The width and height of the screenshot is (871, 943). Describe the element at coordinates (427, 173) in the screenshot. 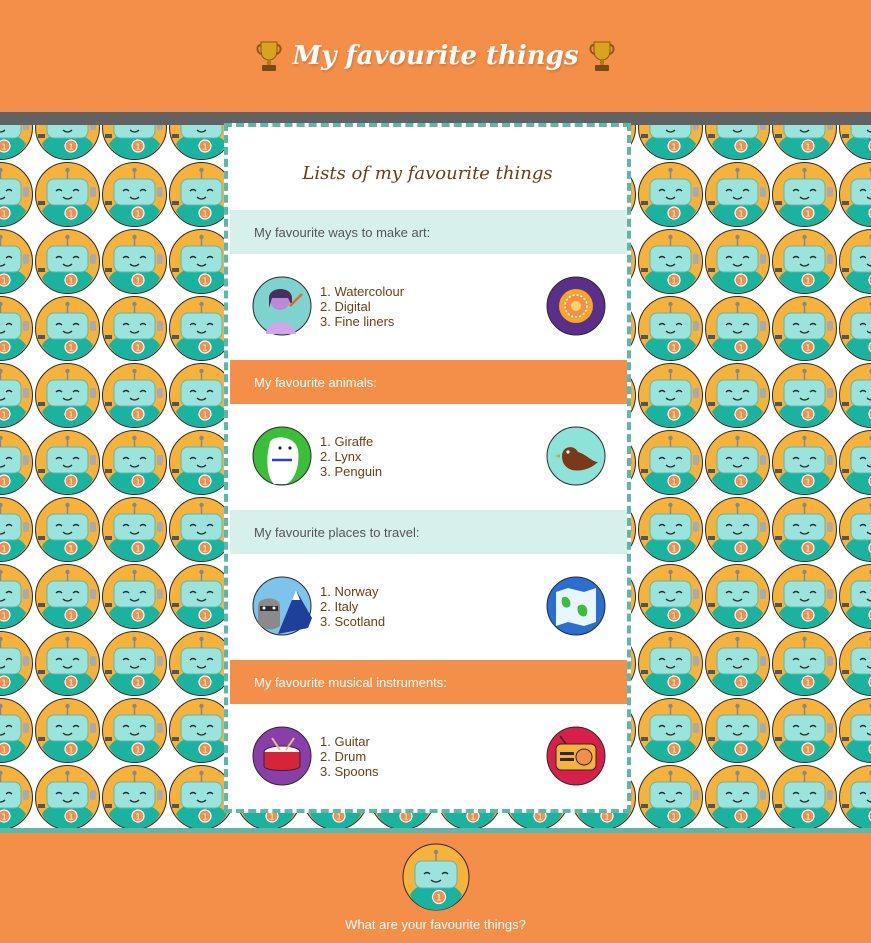

I see `card-title: Lists of my favourite things` at that location.